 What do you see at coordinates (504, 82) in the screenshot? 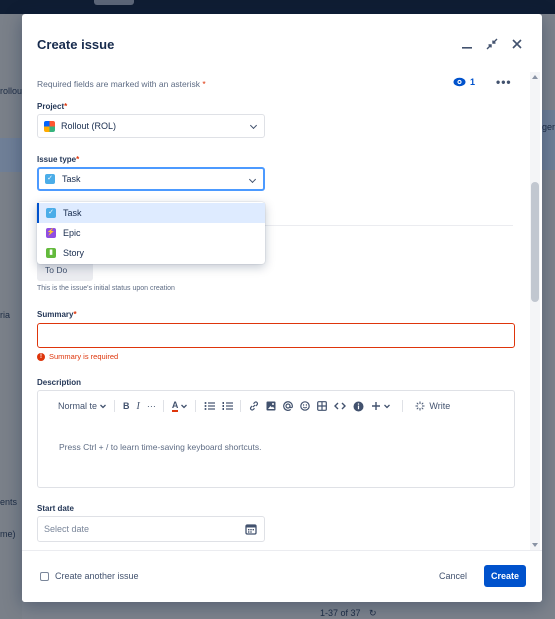
I see `more-actions-icon: •••` at bounding box center [504, 82].